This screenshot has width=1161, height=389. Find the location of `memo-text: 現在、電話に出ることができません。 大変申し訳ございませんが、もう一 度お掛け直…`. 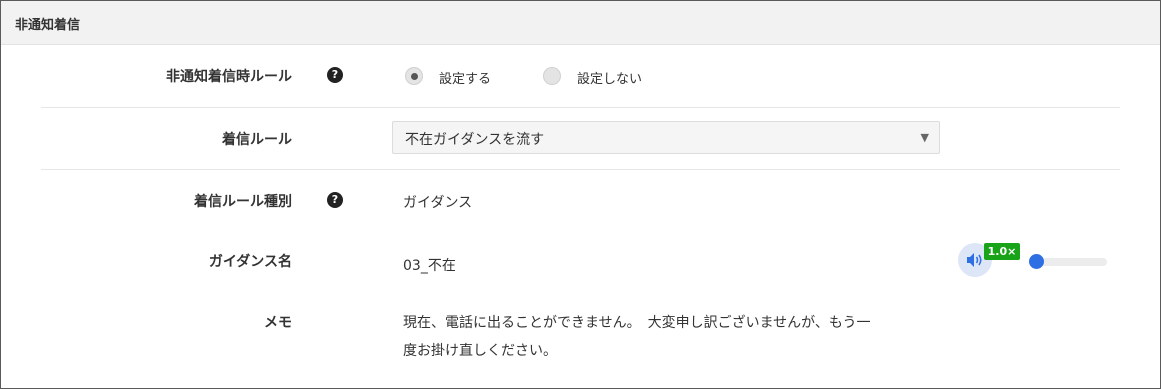

memo-text: 現在、電話に出ることができません。 大変申し訳ございませんが、もう一 度お掛け直… is located at coordinates (683, 337).